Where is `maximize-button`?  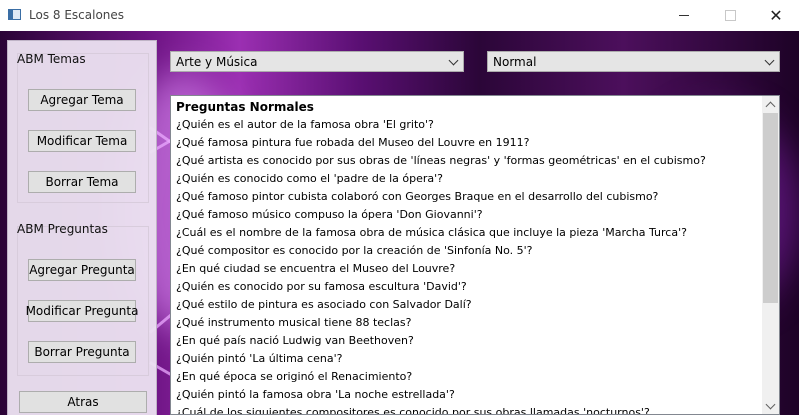 maximize-button is located at coordinates (730, 15).